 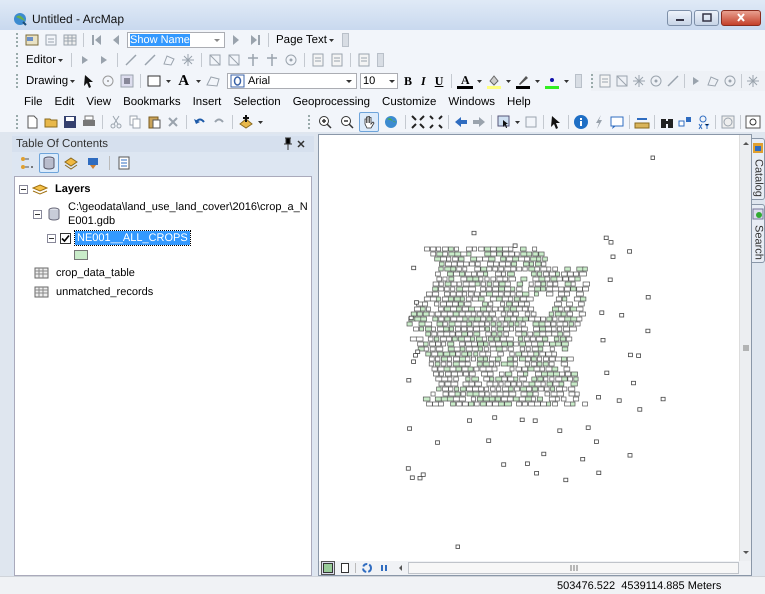 What do you see at coordinates (183, 81) in the screenshot?
I see `text-tool: A` at bounding box center [183, 81].